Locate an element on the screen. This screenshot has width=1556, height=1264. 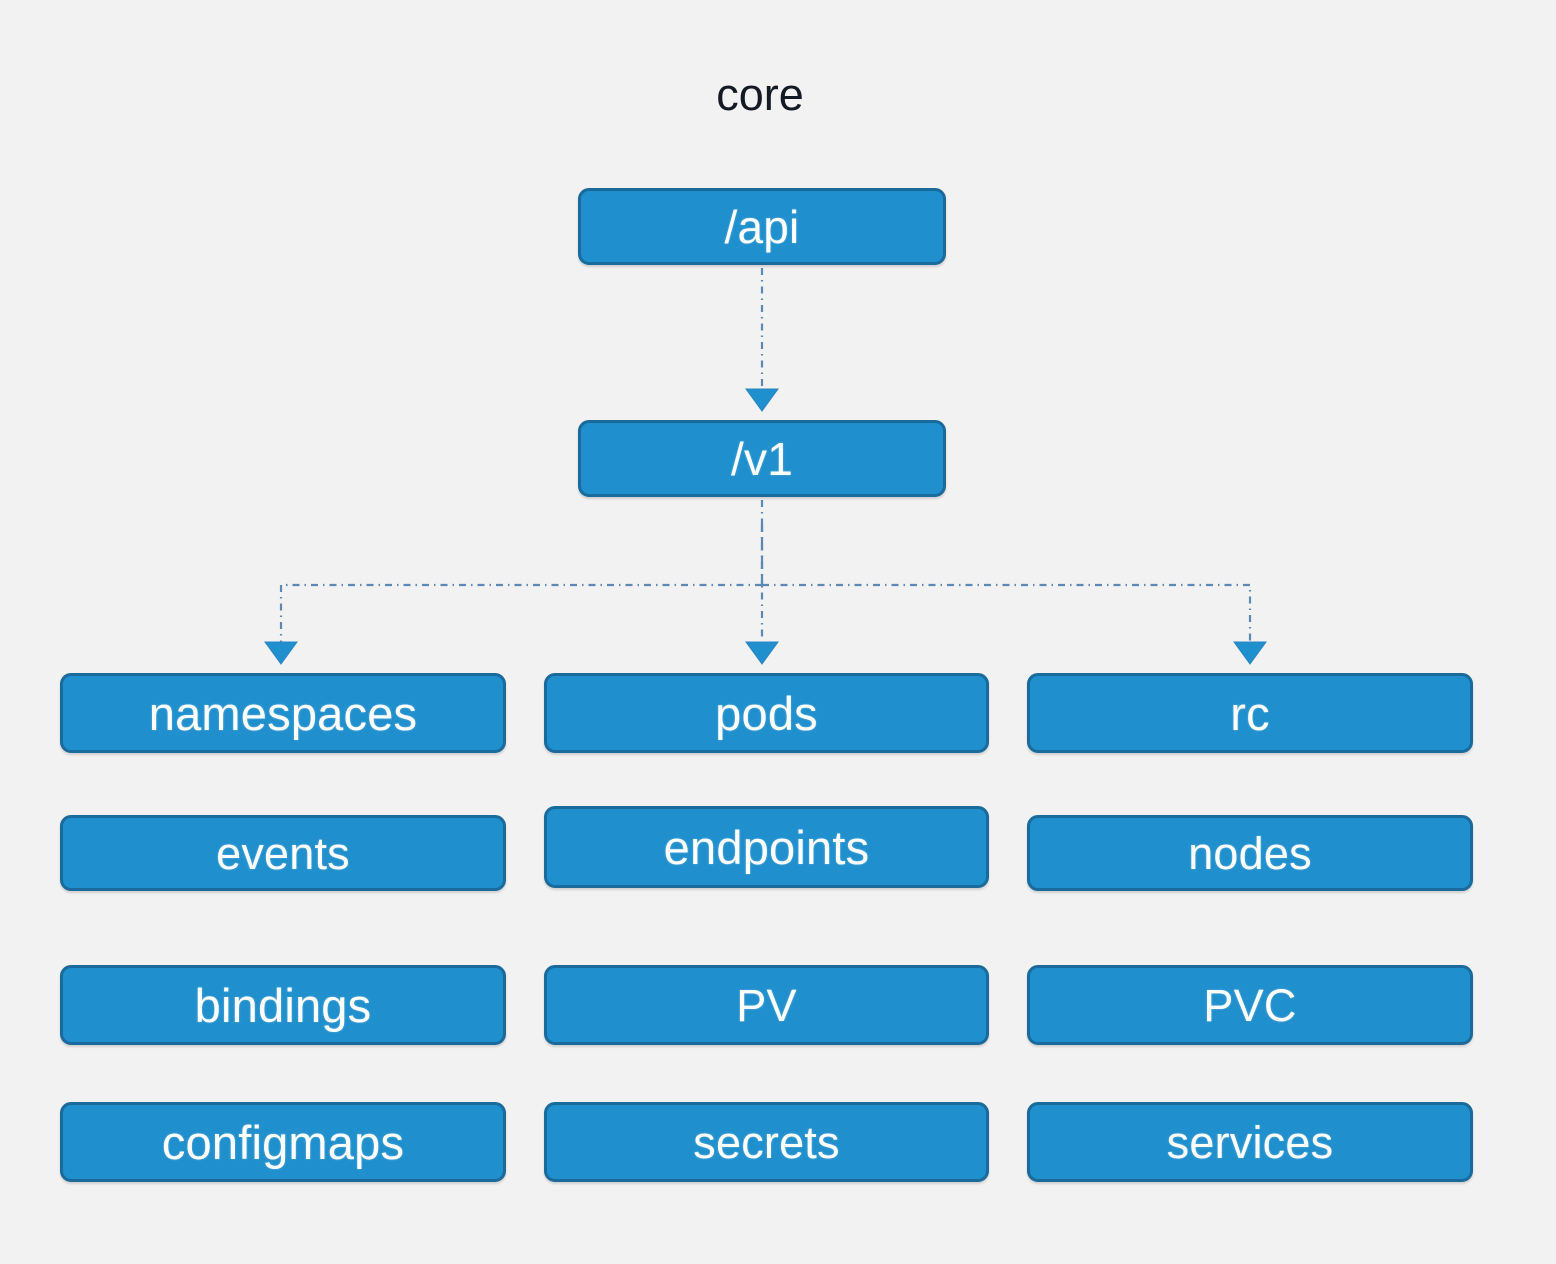
node-v1: /v1 is located at coordinates (762, 458).